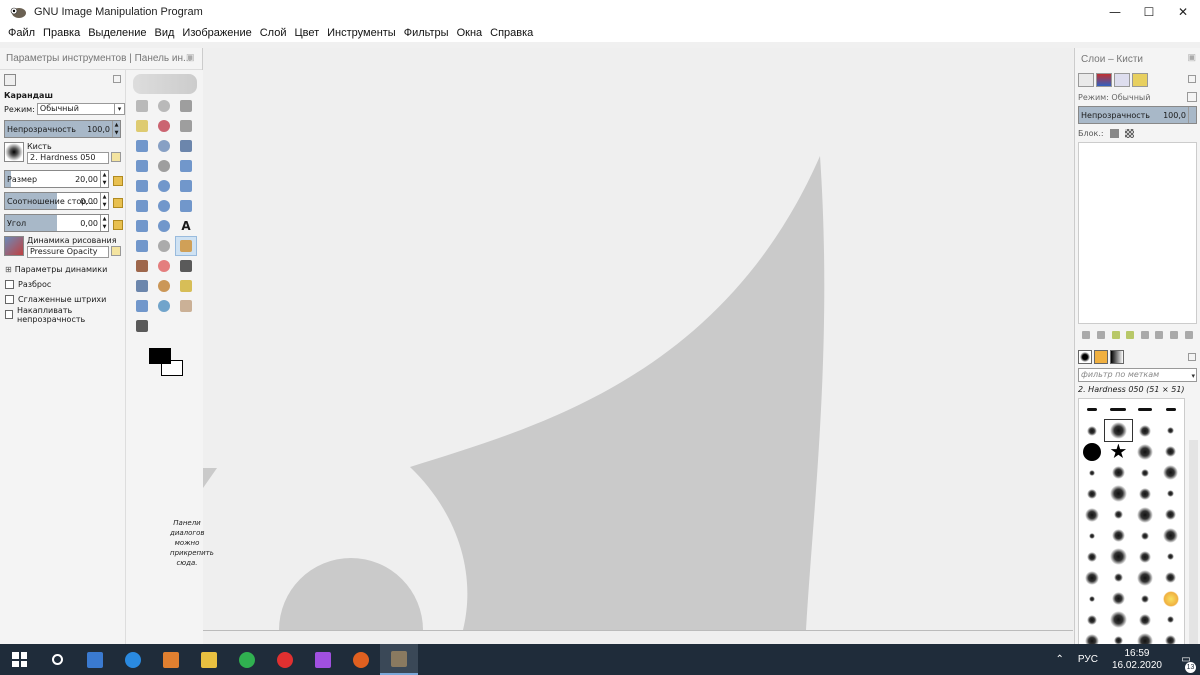 The height and width of the screenshot is (675, 1200). I want to click on yandex-browser-taskbar-button, so click(285, 659).